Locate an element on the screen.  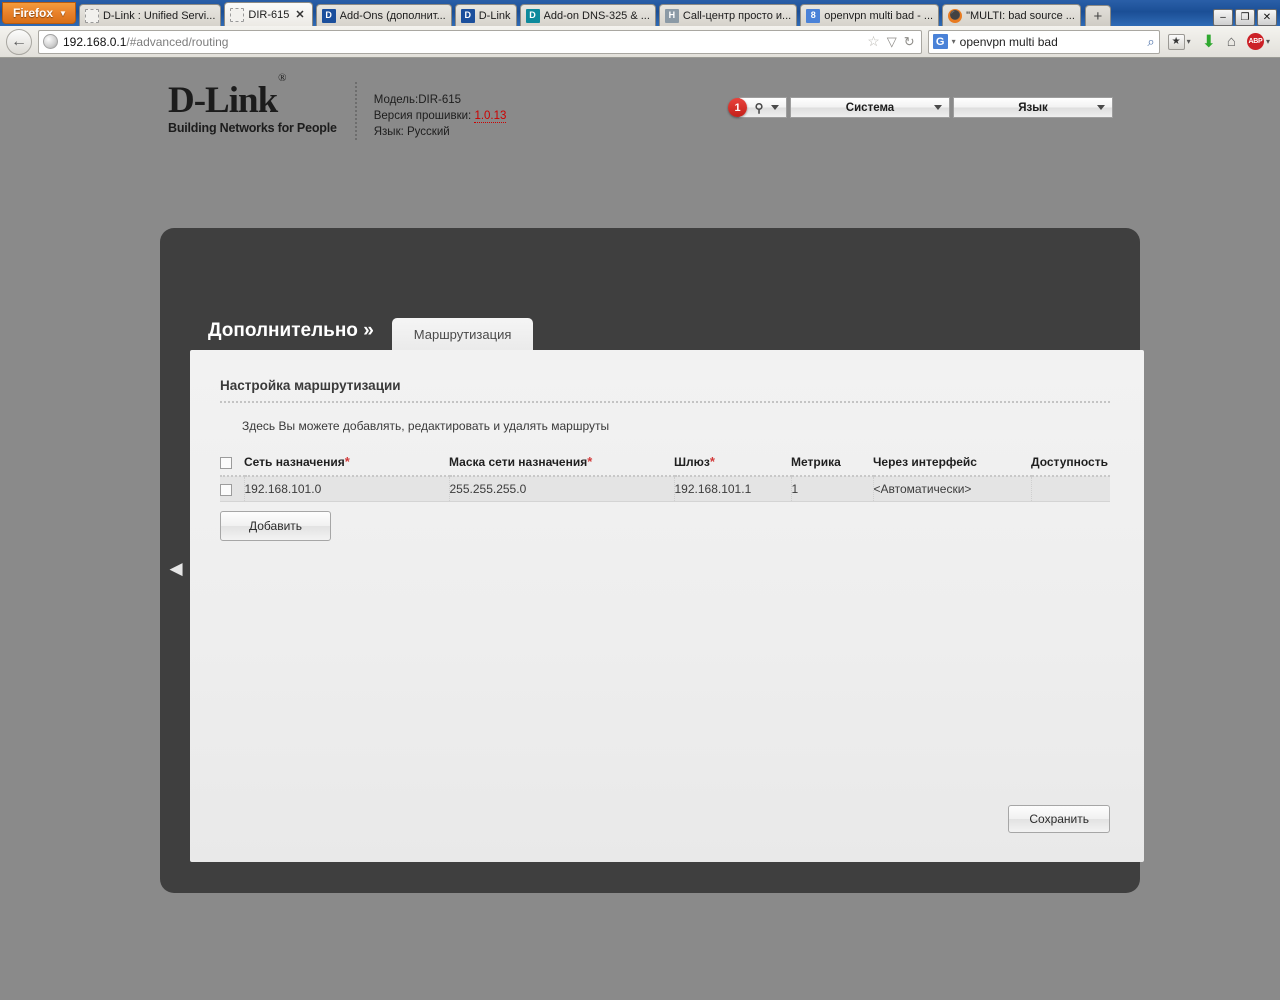
cell-metric: 1 is located at coordinates (832, 489).